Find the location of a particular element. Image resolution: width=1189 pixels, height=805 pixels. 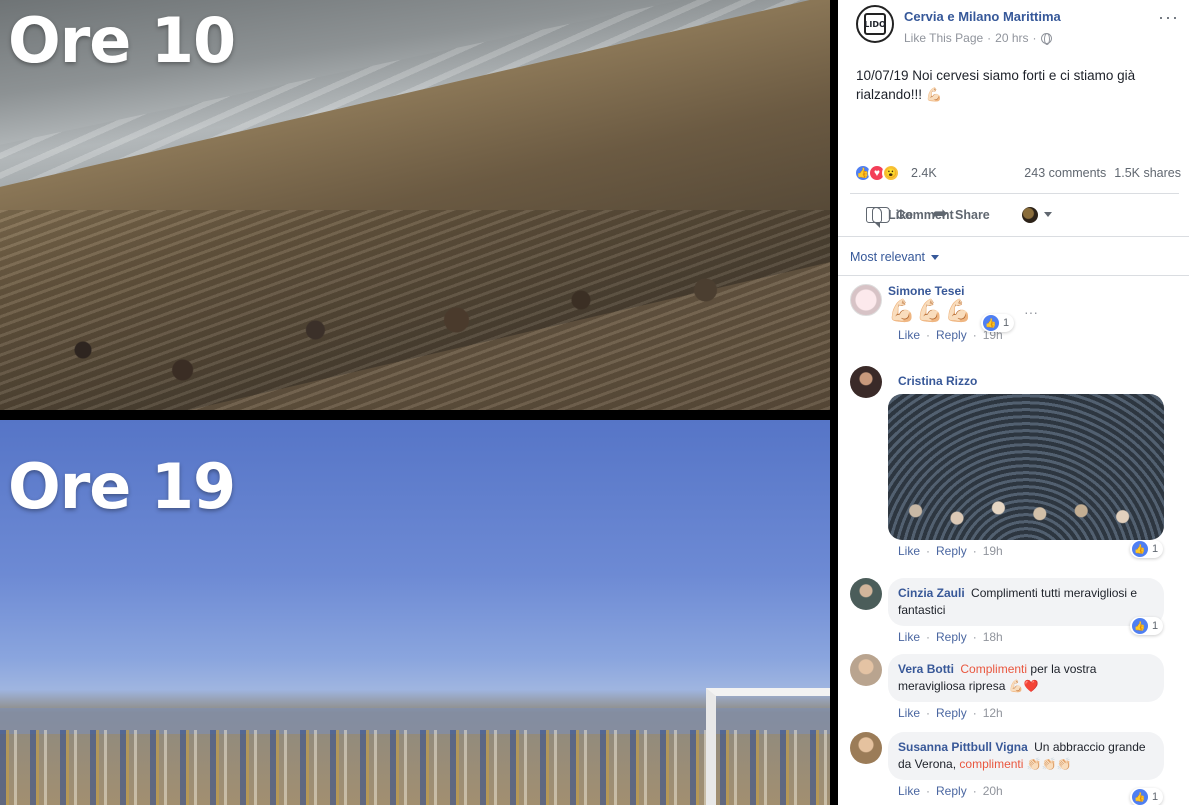

comment-highlight-link: complimenti is located at coordinates (991, 764).